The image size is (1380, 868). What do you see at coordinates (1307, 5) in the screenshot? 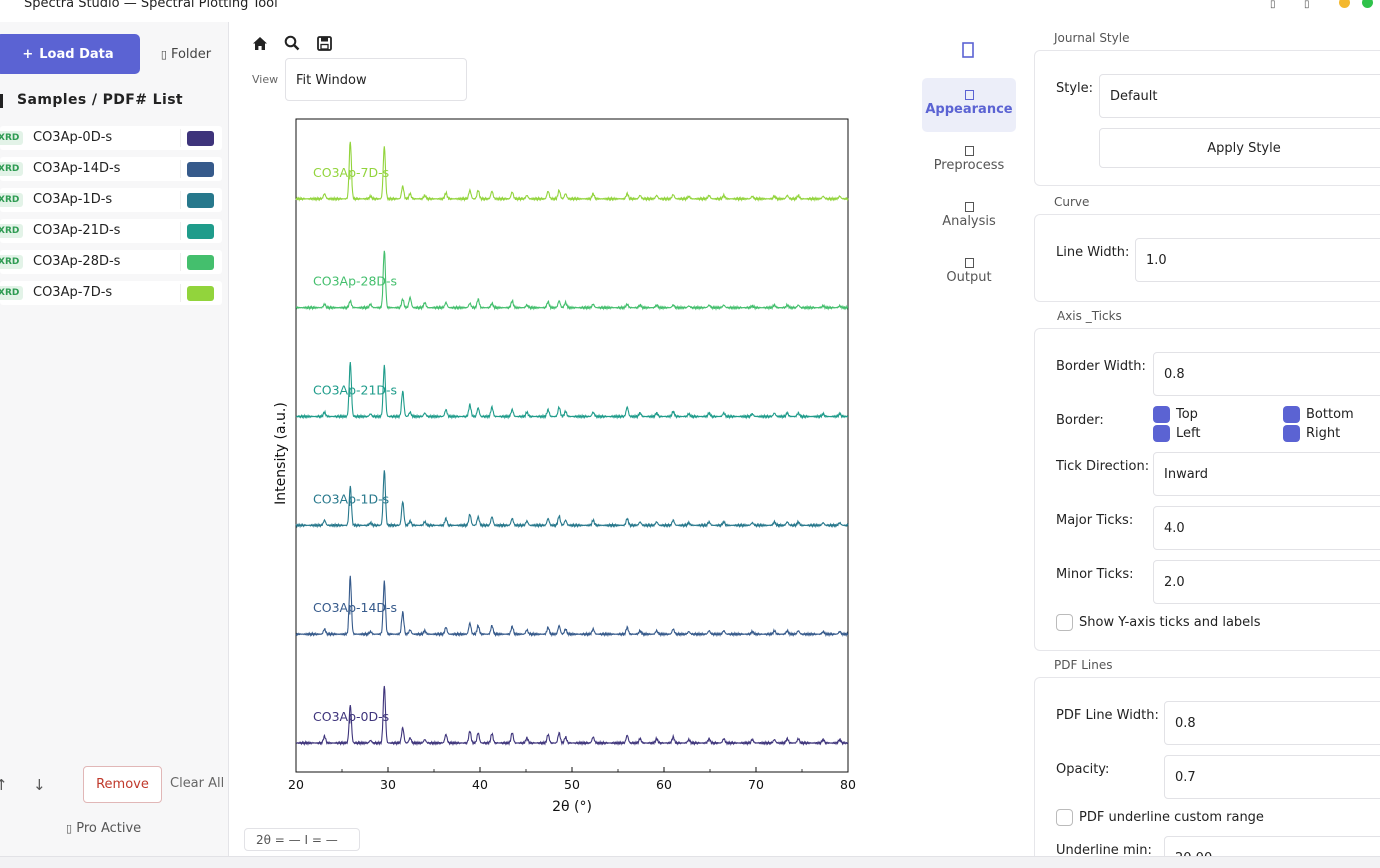
I see `maximize-icon: ▯` at bounding box center [1307, 5].